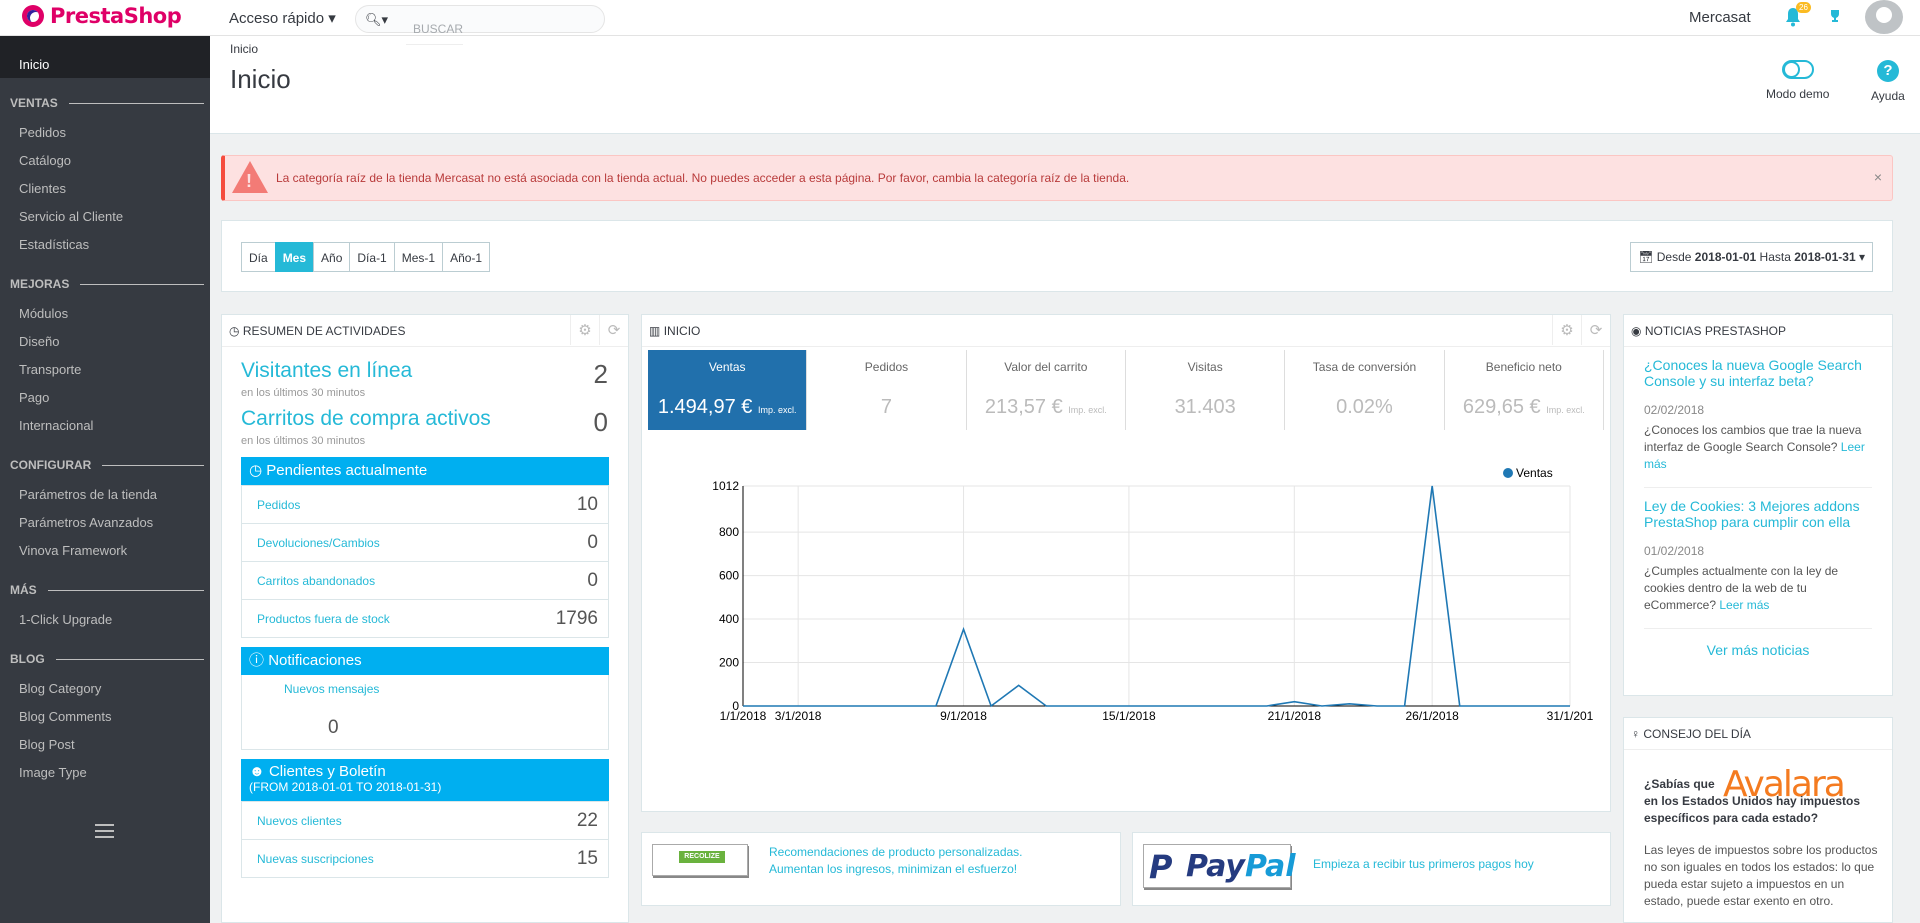 The width and height of the screenshot is (1920, 923). I want to click on y-tick-label: 600, so click(729, 576).